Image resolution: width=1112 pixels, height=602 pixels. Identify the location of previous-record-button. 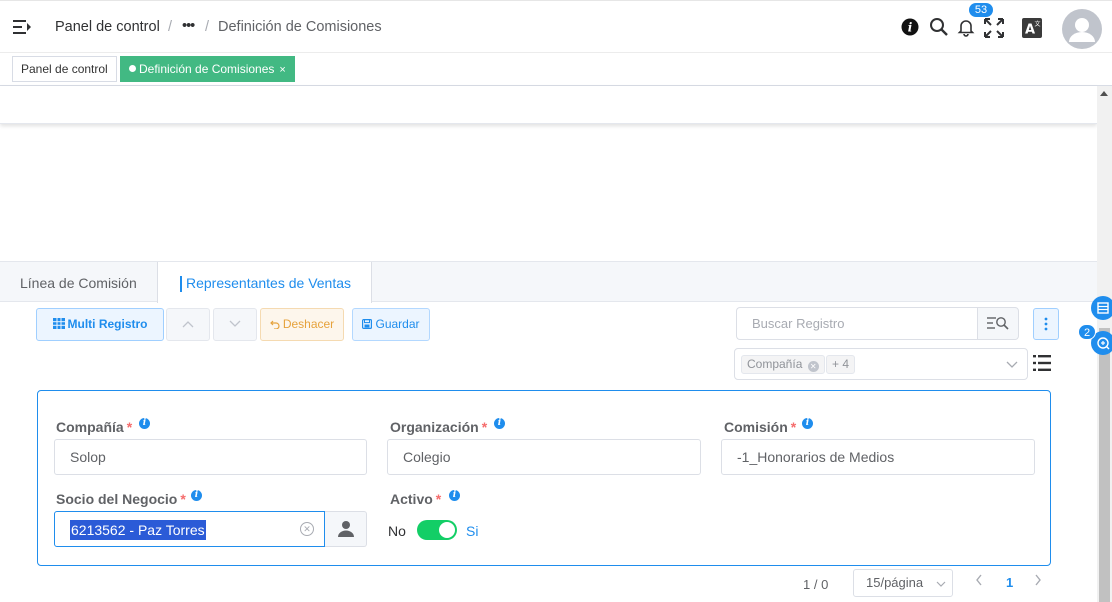
(188, 324).